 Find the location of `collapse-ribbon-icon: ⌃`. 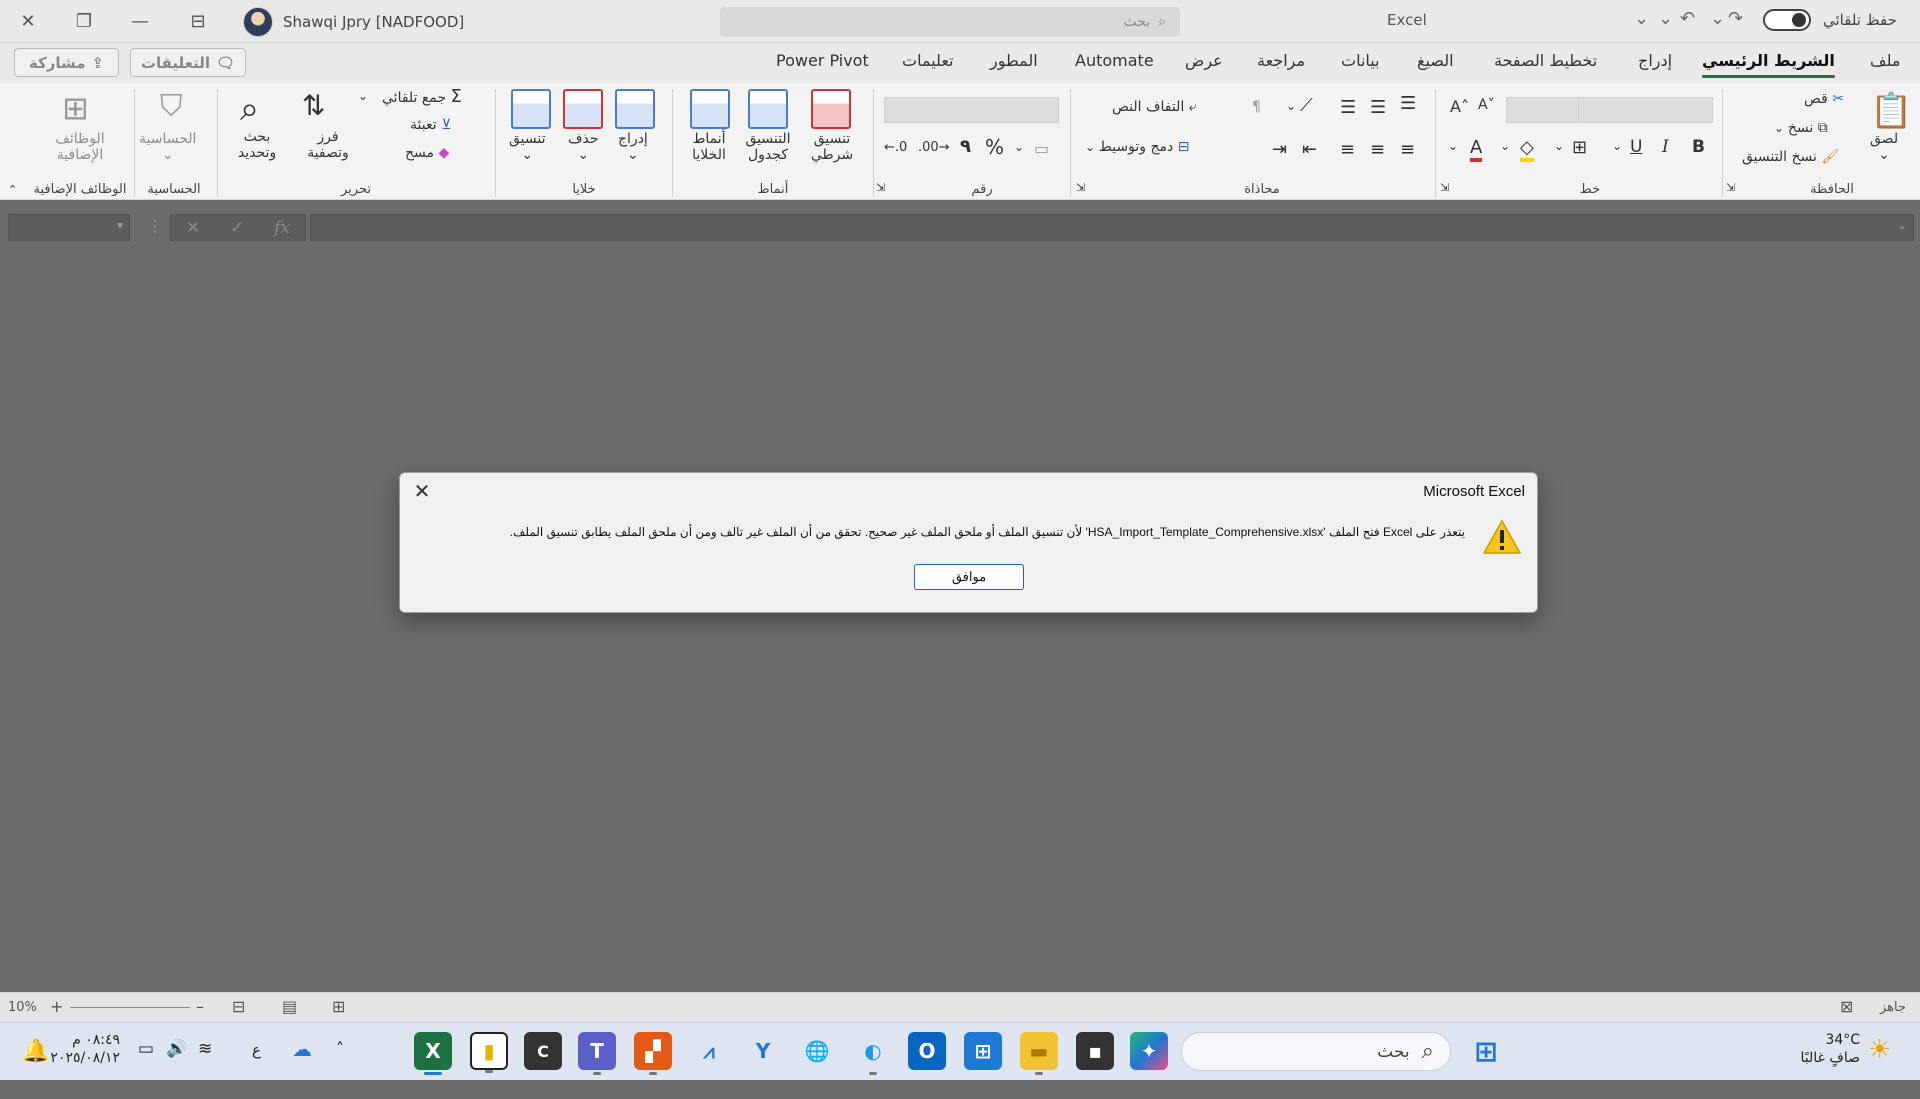

collapse-ribbon-icon: ⌃ is located at coordinates (12, 189).